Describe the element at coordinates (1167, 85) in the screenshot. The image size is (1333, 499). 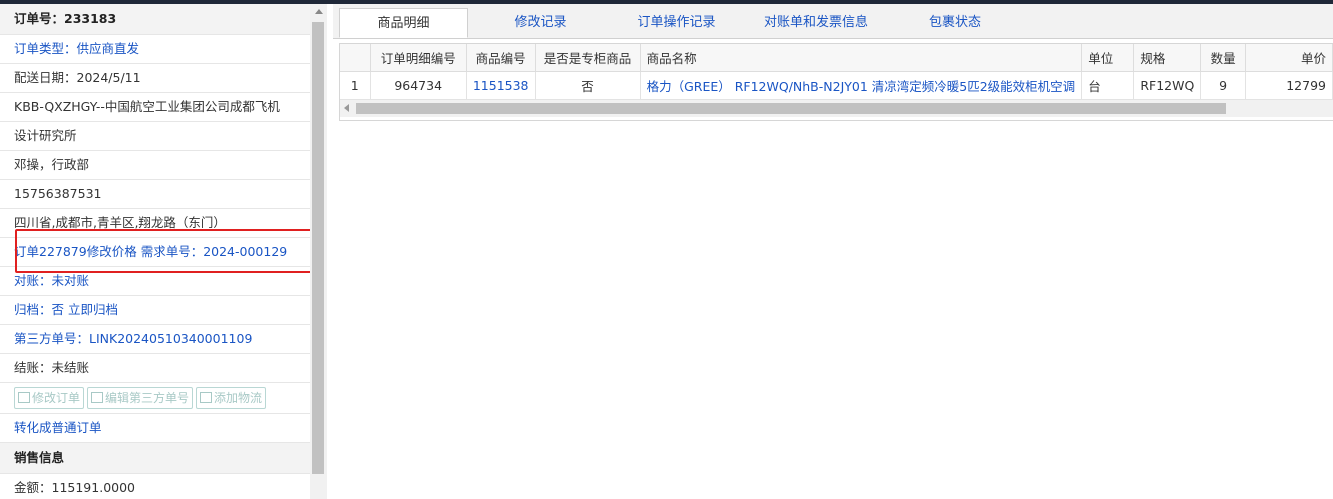
I see `cell-spec: RF12WQ` at that location.